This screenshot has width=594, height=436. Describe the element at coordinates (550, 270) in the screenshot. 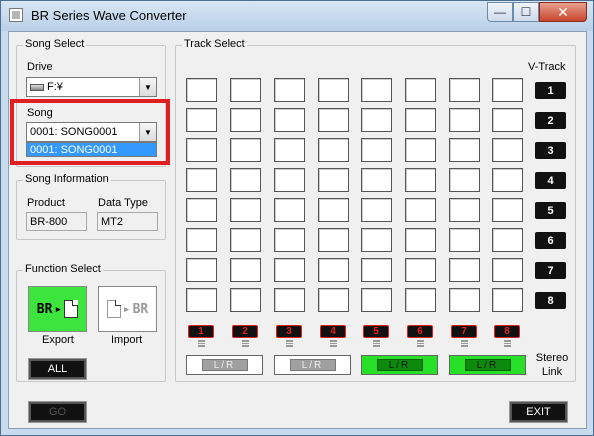

I see `vtrack-badge: 7` at that location.